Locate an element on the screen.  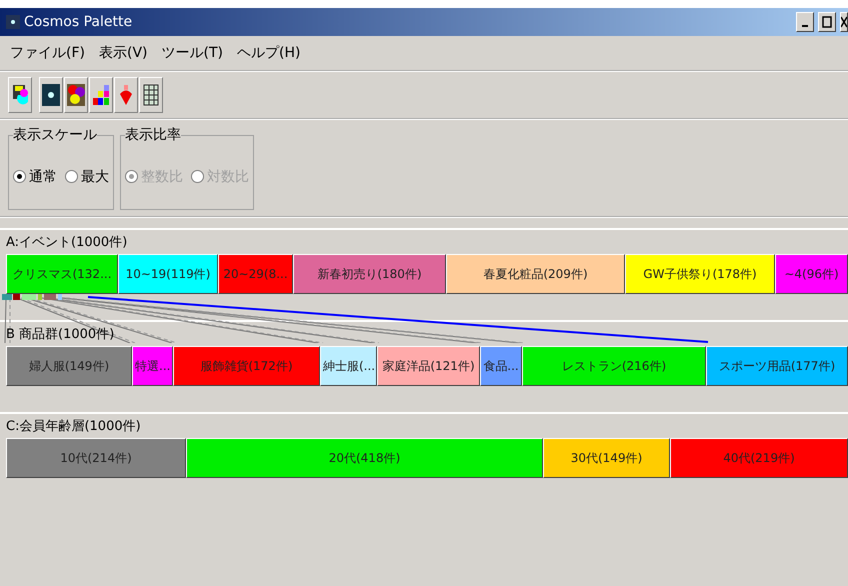
minimize-icon is located at coordinates (805, 26).